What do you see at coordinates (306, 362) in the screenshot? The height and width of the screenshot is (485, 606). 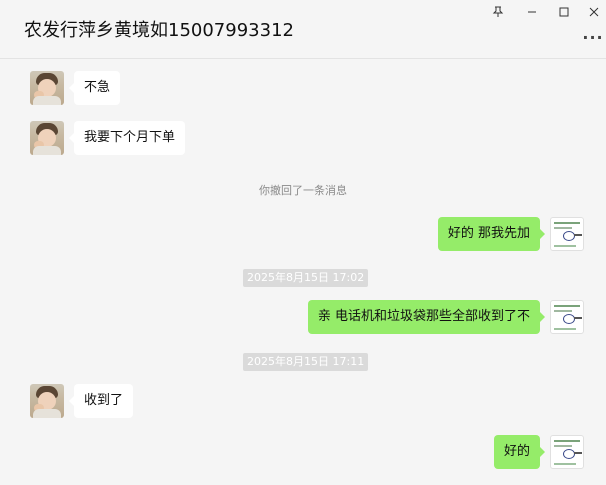 I see `timestamp-label: 2025年8月15日 17:11` at bounding box center [306, 362].